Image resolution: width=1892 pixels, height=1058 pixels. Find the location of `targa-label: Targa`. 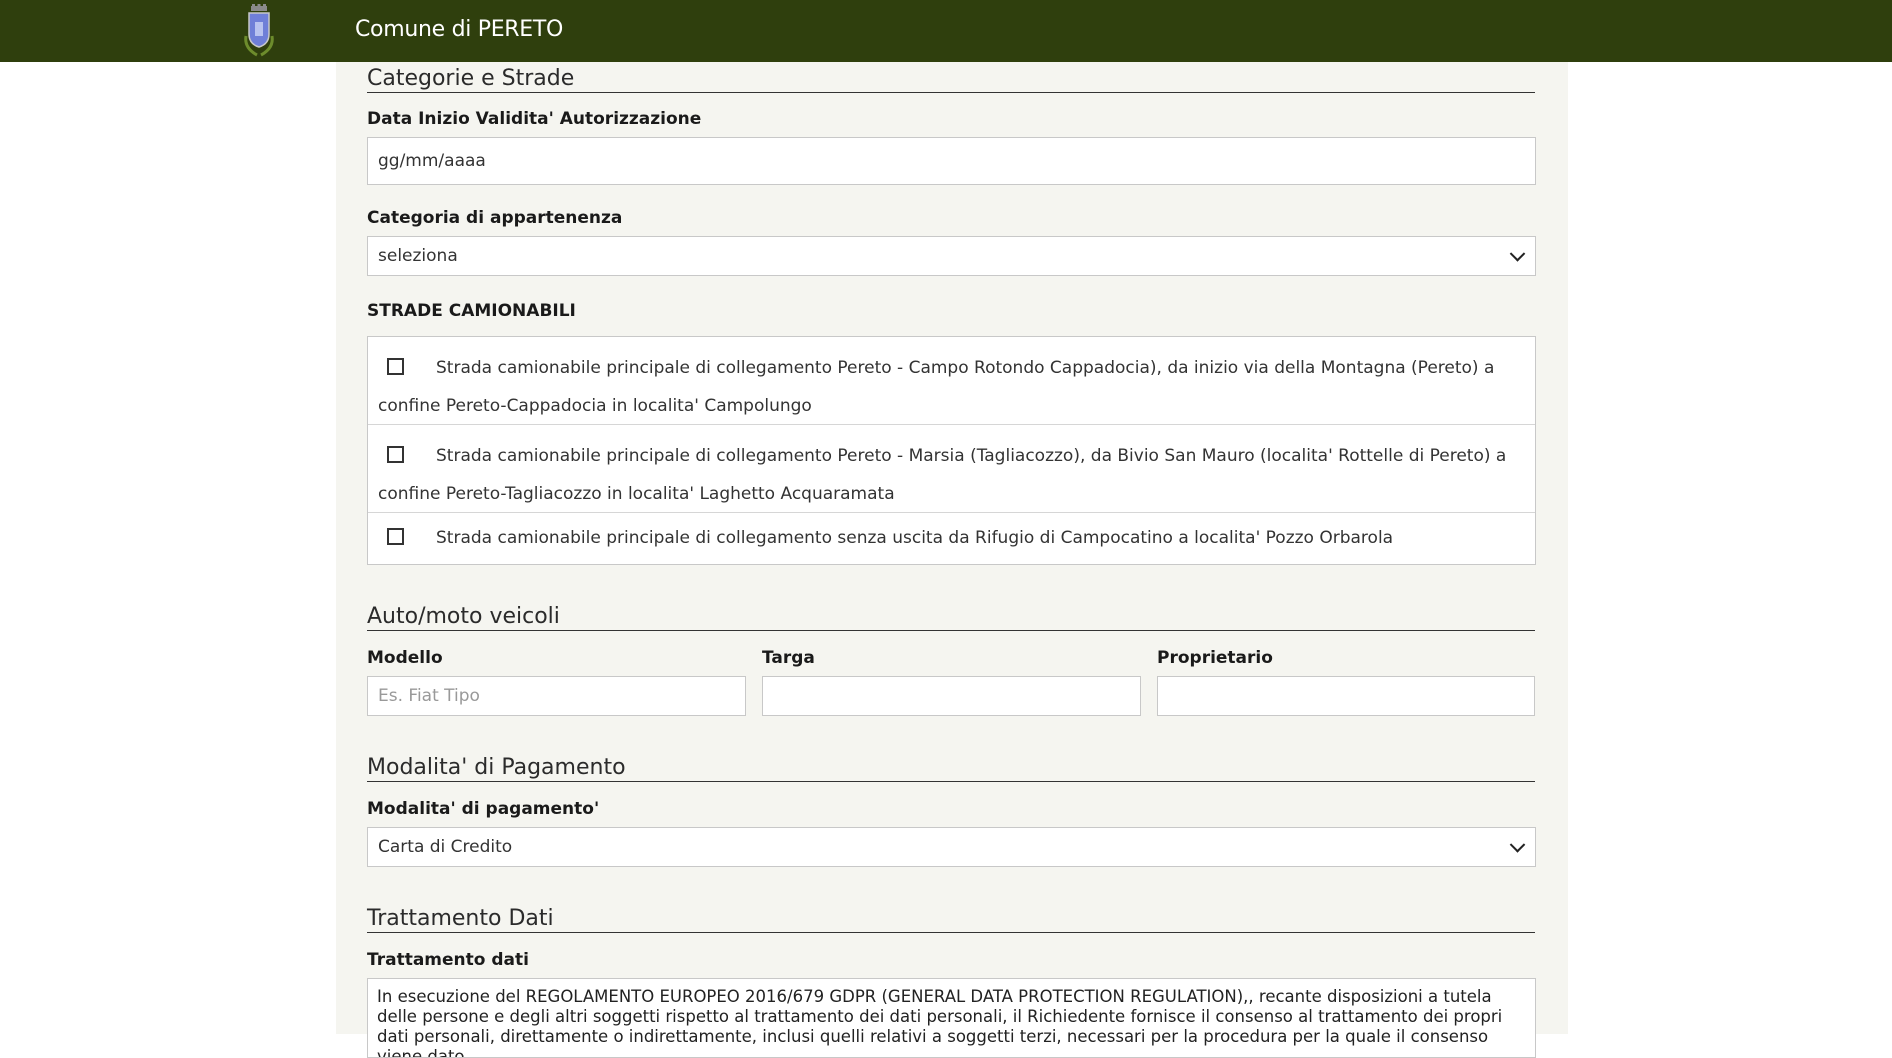

targa-label: Targa is located at coordinates (788, 658).